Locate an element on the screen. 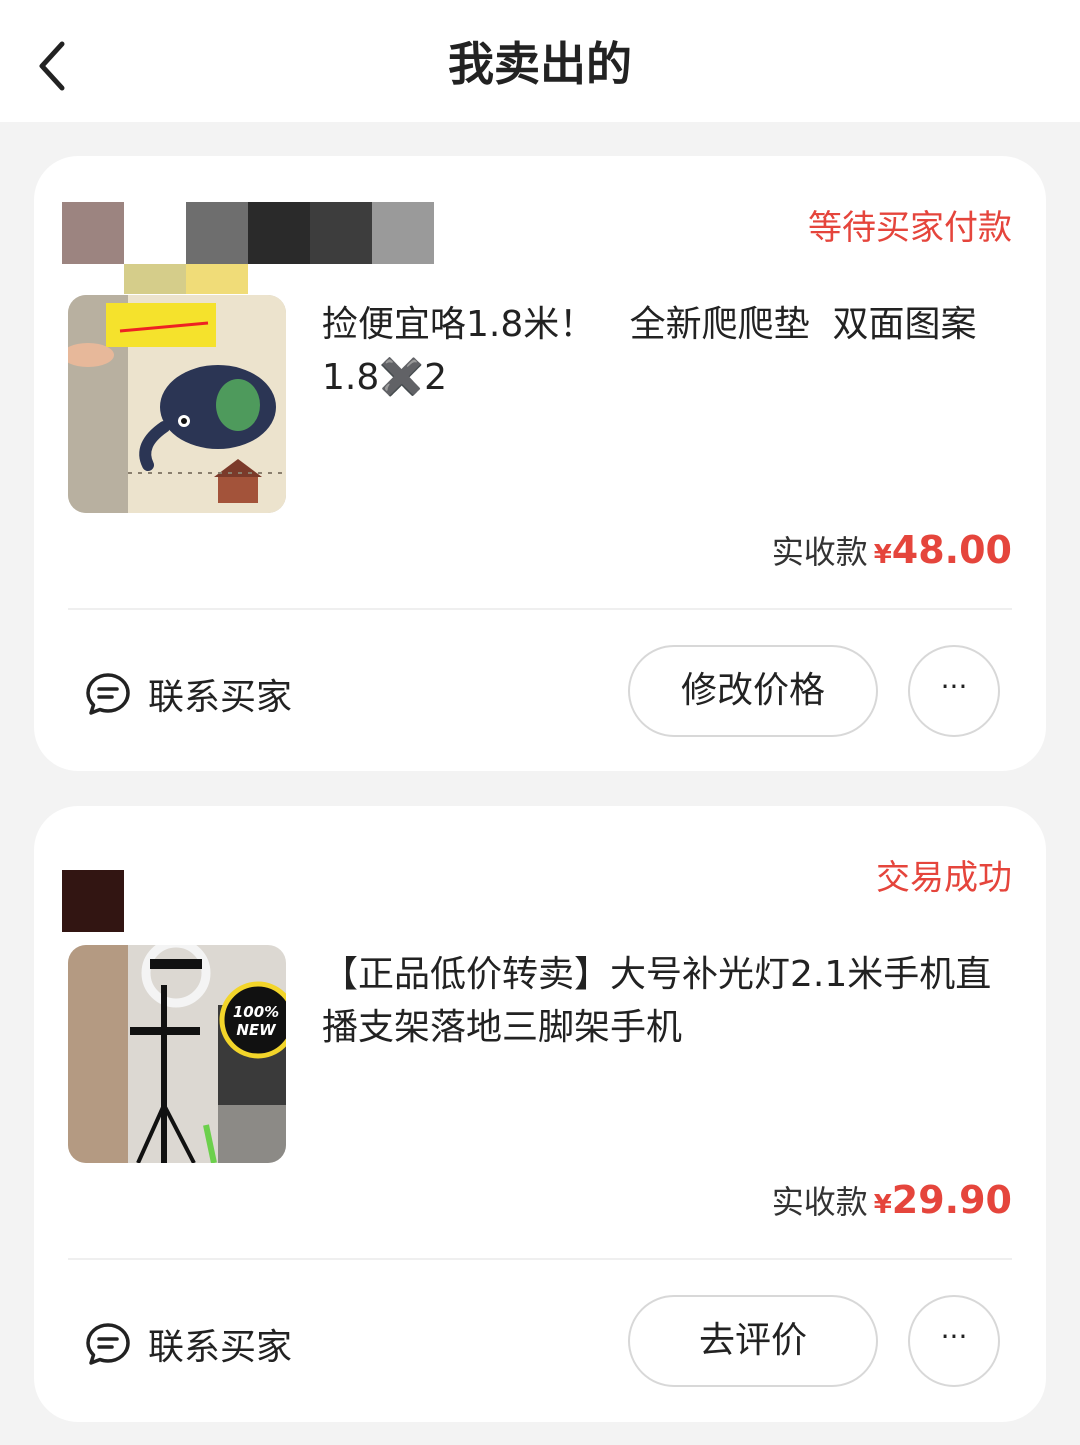 This screenshot has width=1080, height=1445. product-thumbnail: 100% NEW is located at coordinates (177, 1054).